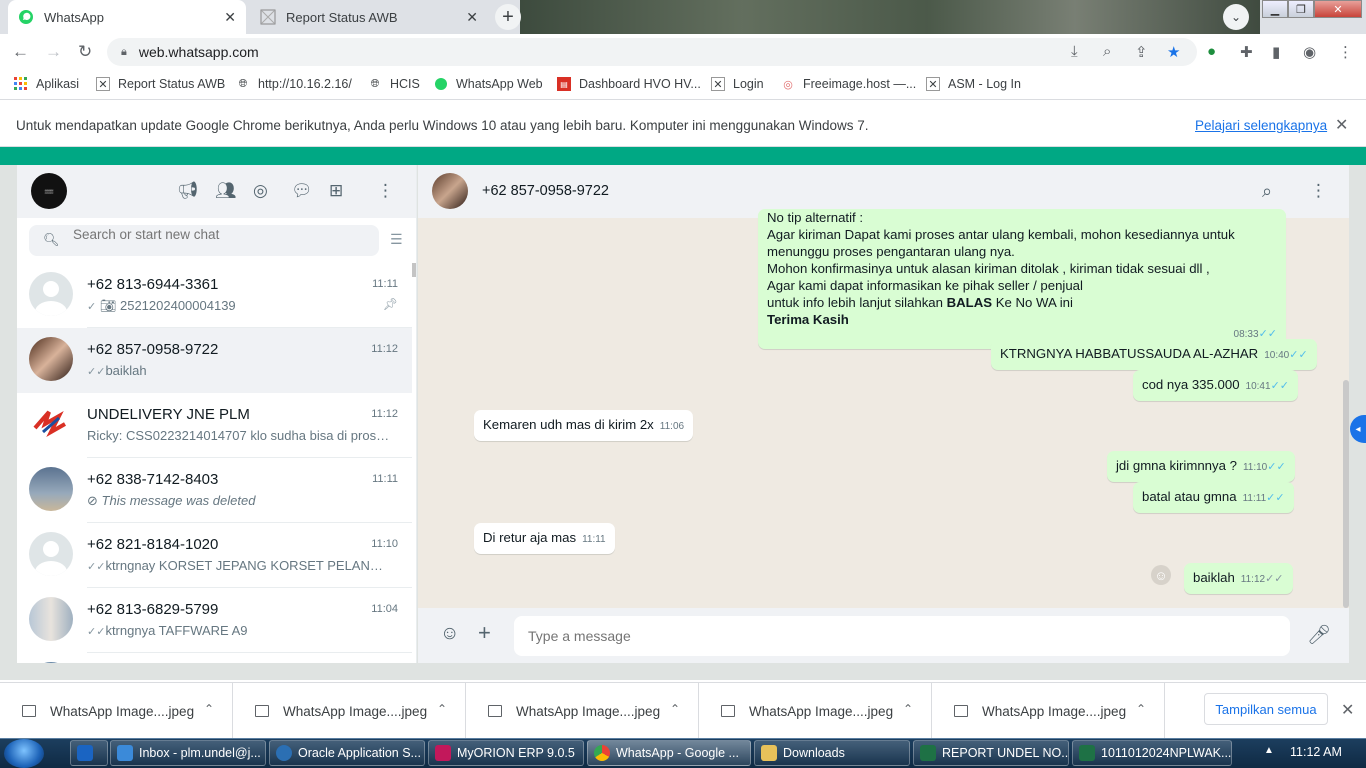 The height and width of the screenshot is (768, 1366). I want to click on search-icon: 🔍︎, so click(51, 239).